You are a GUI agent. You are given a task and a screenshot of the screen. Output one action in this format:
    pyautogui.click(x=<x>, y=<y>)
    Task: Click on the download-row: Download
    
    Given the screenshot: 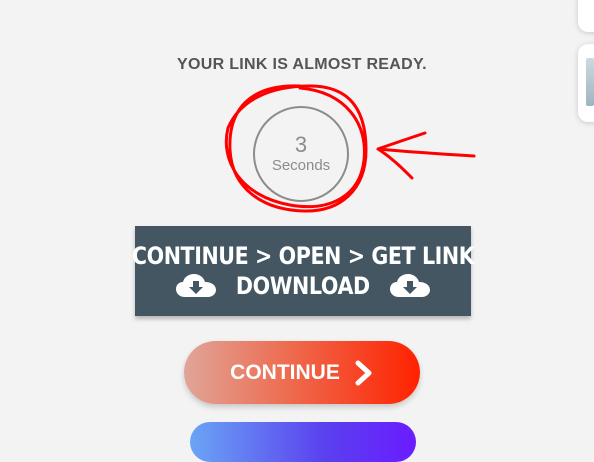 What is the action you would take?
    pyautogui.click(x=303, y=286)
    